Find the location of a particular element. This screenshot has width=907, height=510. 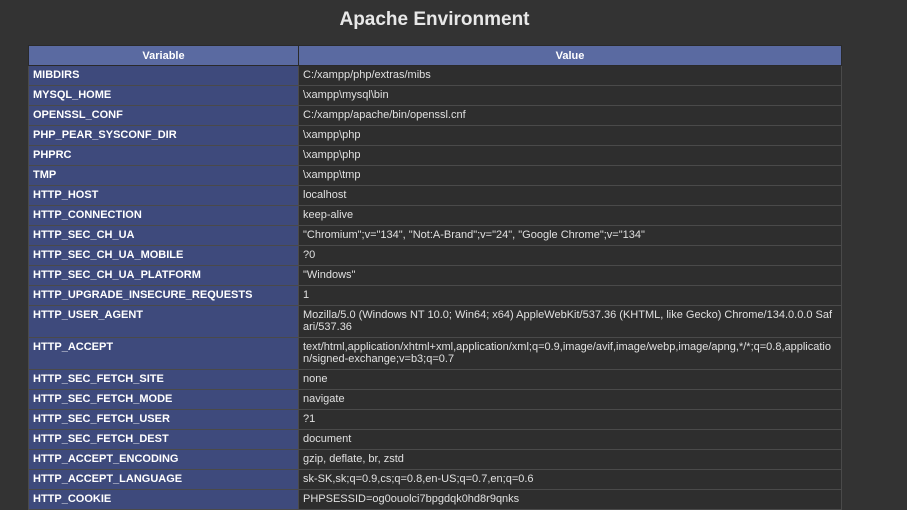

variable-value-cell: 1 is located at coordinates (570, 295).